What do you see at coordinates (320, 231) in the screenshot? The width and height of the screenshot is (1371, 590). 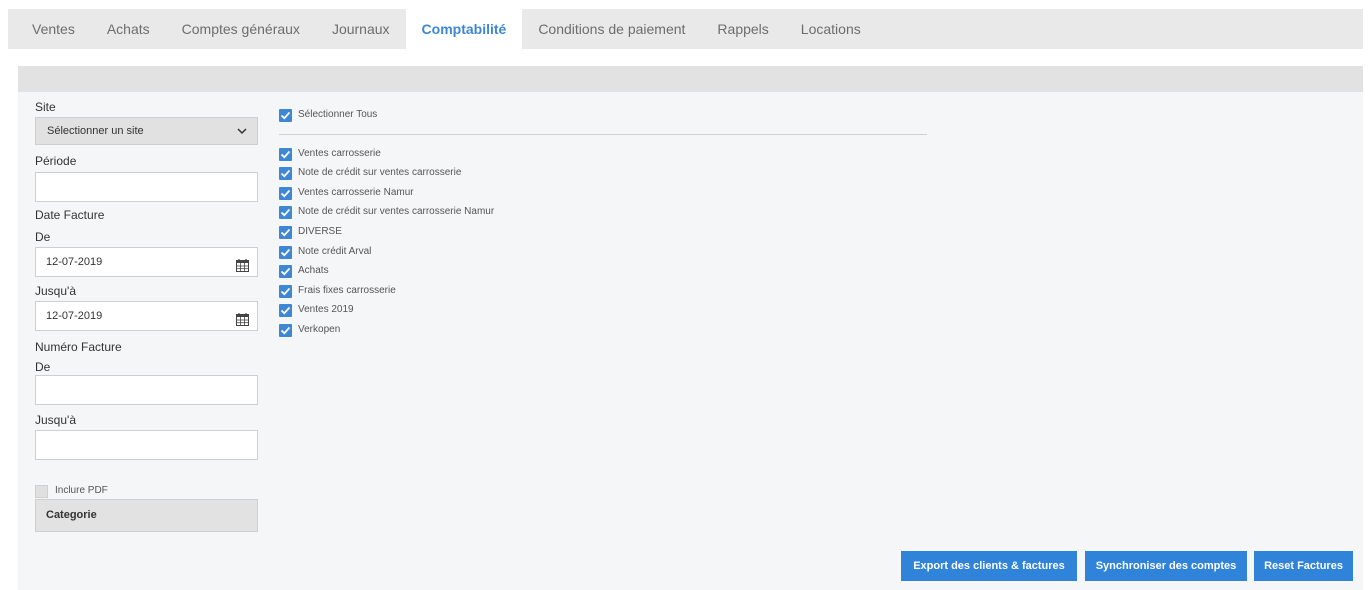 I see `journal-label: DIVERSE` at bounding box center [320, 231].